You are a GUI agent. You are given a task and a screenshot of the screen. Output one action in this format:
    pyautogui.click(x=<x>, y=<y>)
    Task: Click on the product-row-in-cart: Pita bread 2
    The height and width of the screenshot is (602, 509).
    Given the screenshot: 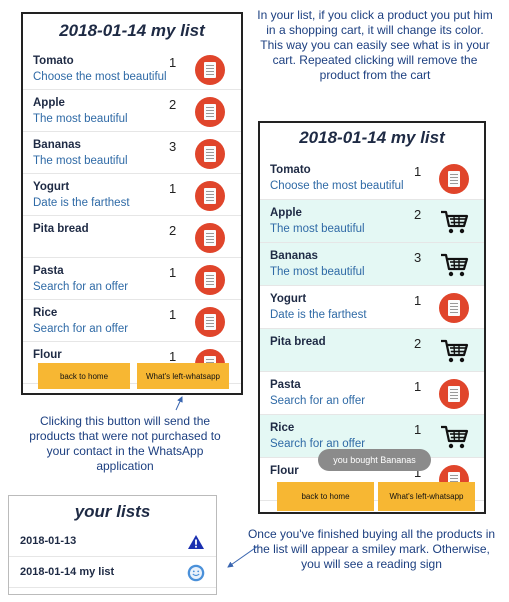 What is the action you would take?
    pyautogui.click(x=372, y=350)
    